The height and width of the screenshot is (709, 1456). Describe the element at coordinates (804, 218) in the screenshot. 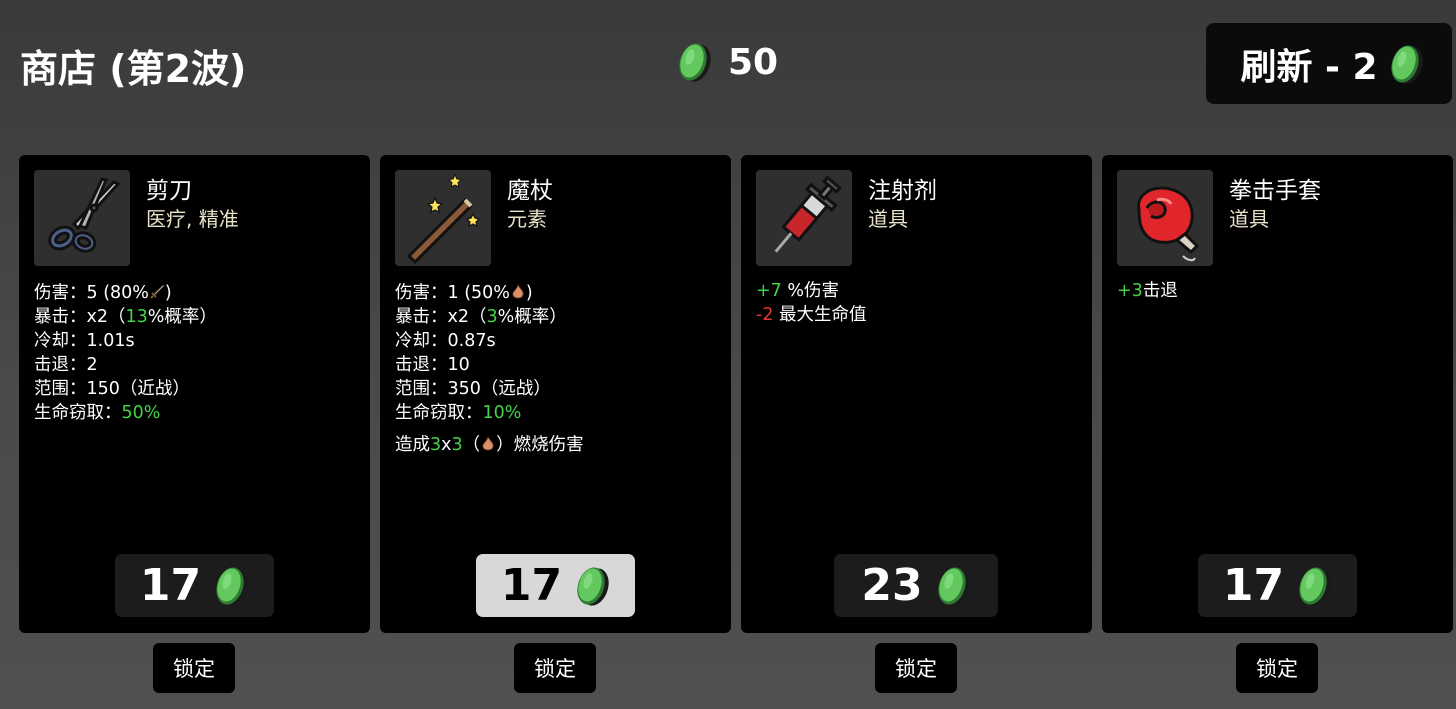

I see `syringe-icon` at that location.